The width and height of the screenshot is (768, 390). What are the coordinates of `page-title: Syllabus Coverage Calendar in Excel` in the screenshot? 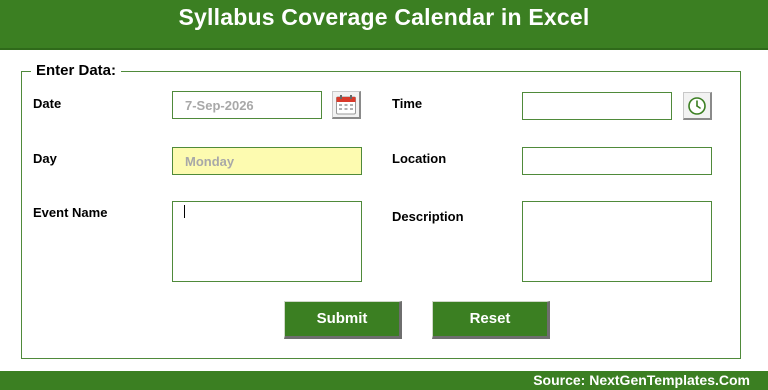 It's located at (384, 17).